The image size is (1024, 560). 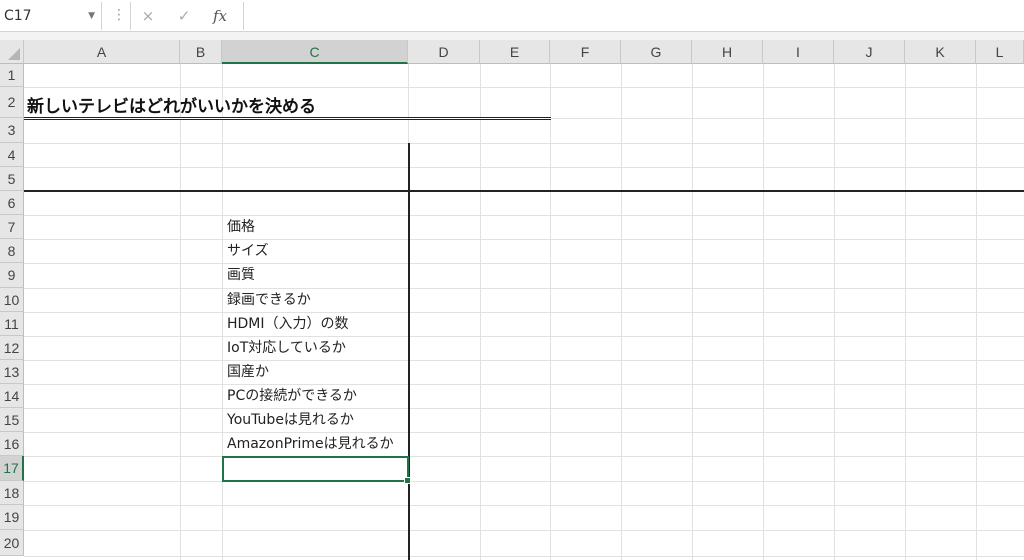 What do you see at coordinates (12, 396) in the screenshot?
I see `row-header-14: 14` at bounding box center [12, 396].